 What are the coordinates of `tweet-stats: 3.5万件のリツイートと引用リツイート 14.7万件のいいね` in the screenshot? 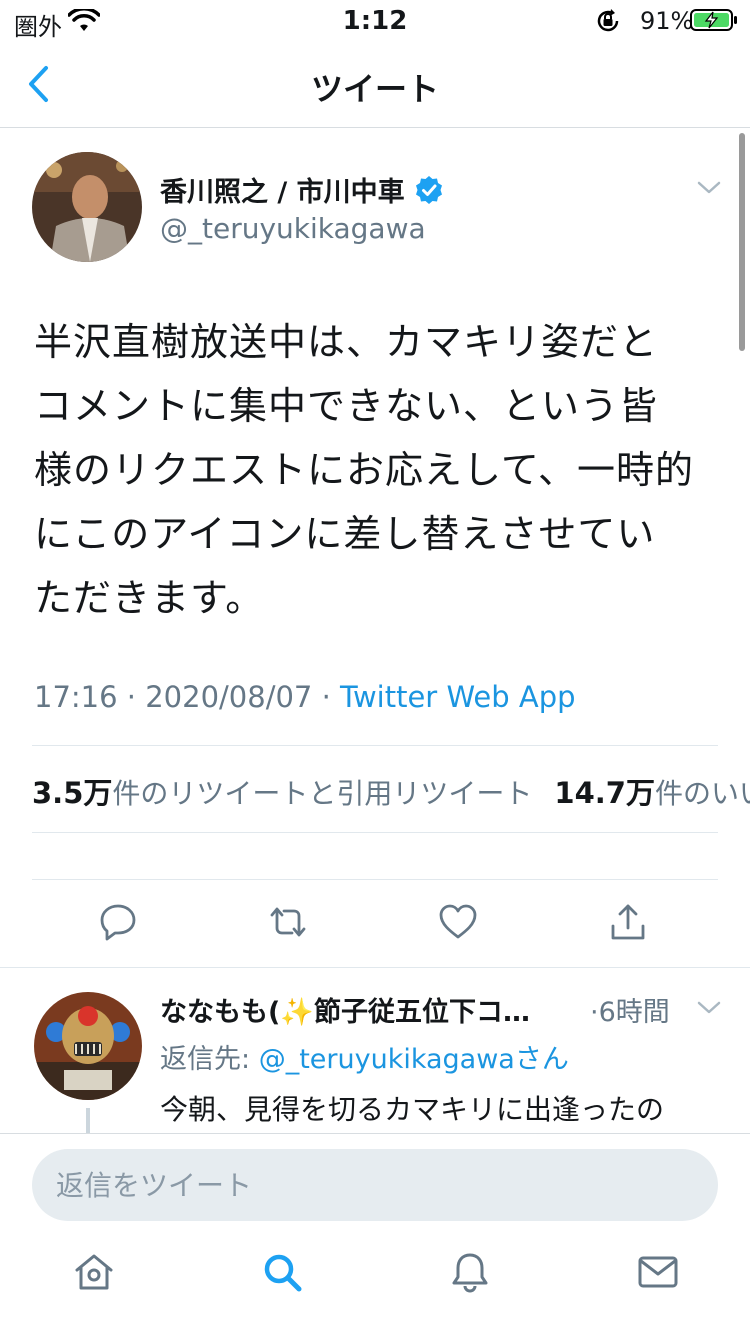 It's located at (391, 791).